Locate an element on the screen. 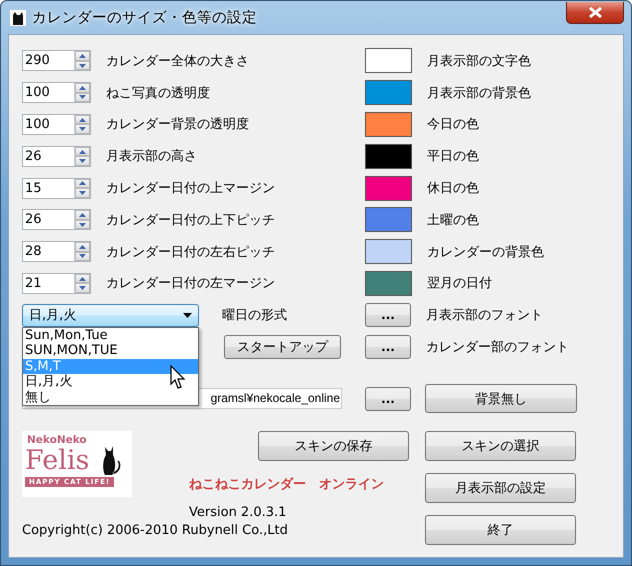 The height and width of the screenshot is (566, 632). logo-name: Felis is located at coordinates (57, 461).